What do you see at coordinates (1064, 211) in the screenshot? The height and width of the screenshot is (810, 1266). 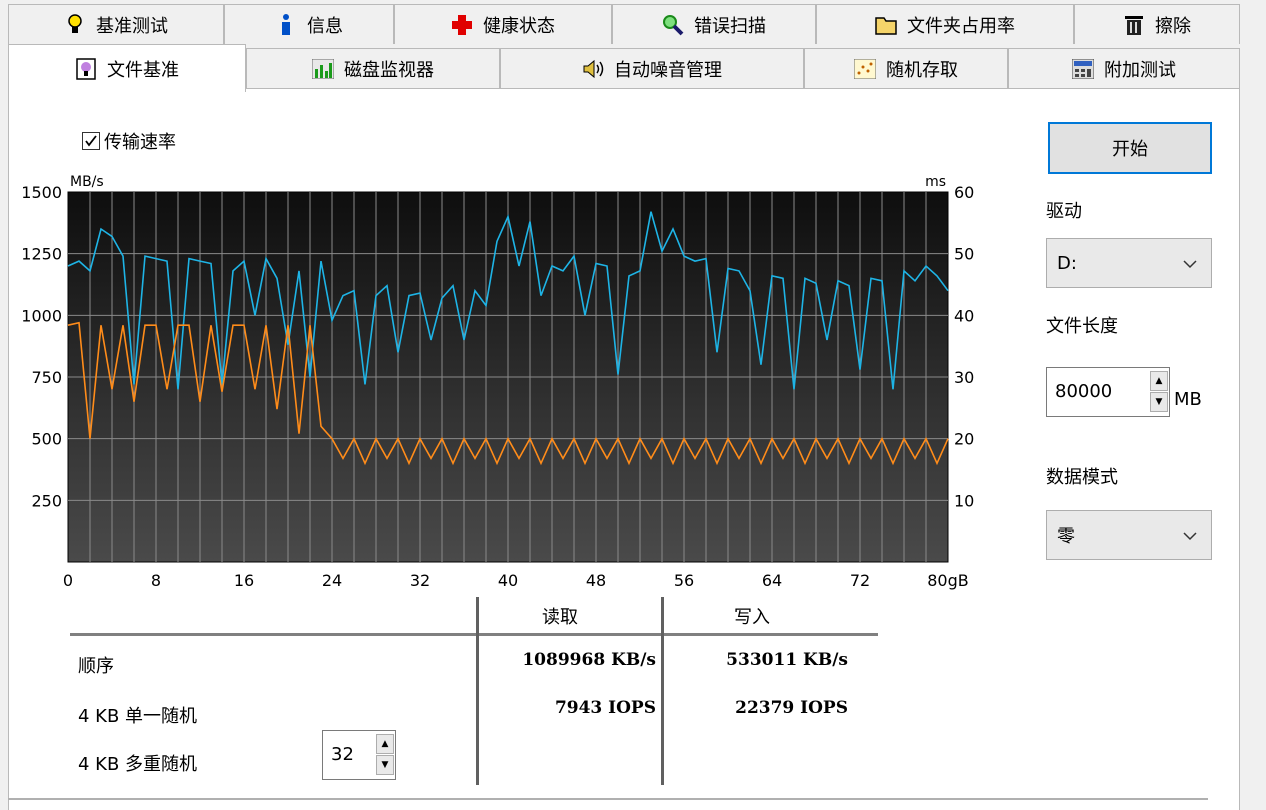 I see `drive-label: 驱动` at bounding box center [1064, 211].